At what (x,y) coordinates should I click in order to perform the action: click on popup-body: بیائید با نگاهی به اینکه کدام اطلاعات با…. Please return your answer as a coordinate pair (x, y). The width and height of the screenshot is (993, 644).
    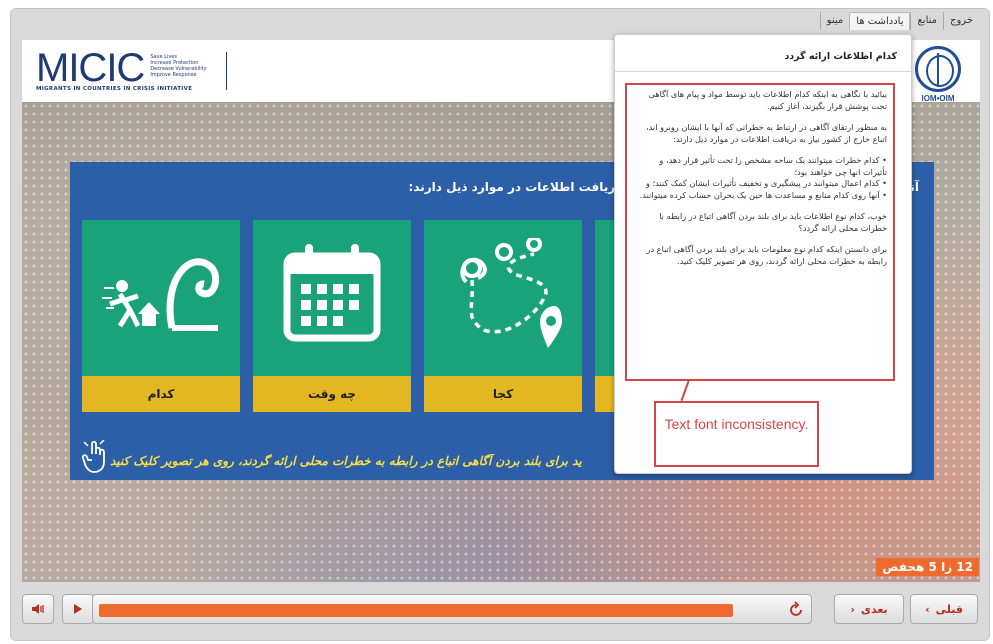
    Looking at the image, I should click on (760, 232).